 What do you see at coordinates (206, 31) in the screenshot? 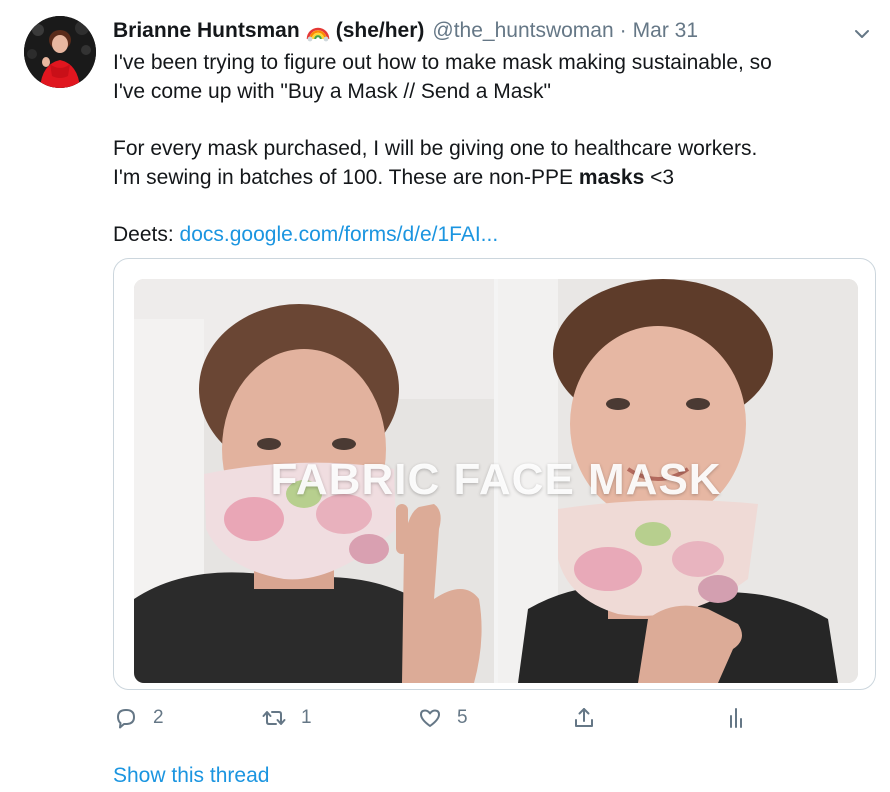
I see `author-name: Brianne Huntsman` at bounding box center [206, 31].